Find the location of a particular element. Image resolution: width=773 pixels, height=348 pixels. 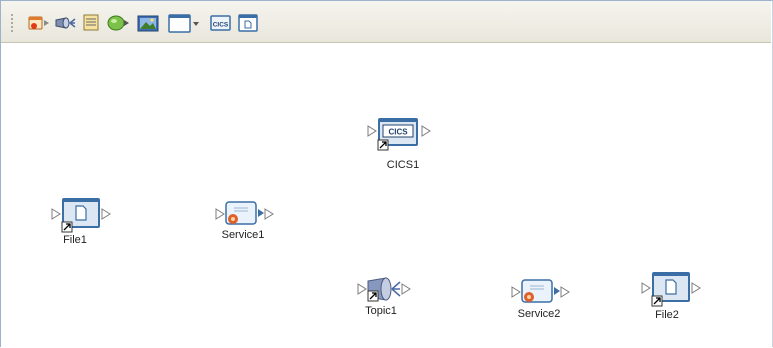

toolbar-grip is located at coordinates (12, 23).